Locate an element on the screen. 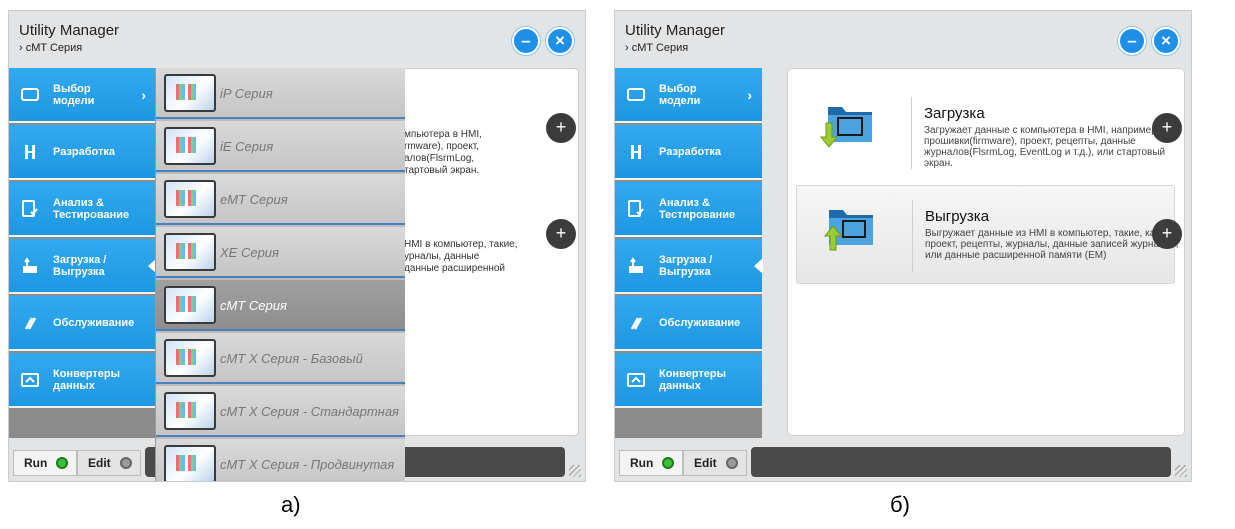 Image resolution: width=1235 pixels, height=529 pixels. download-folder-icon is located at coordinates (845, 127).